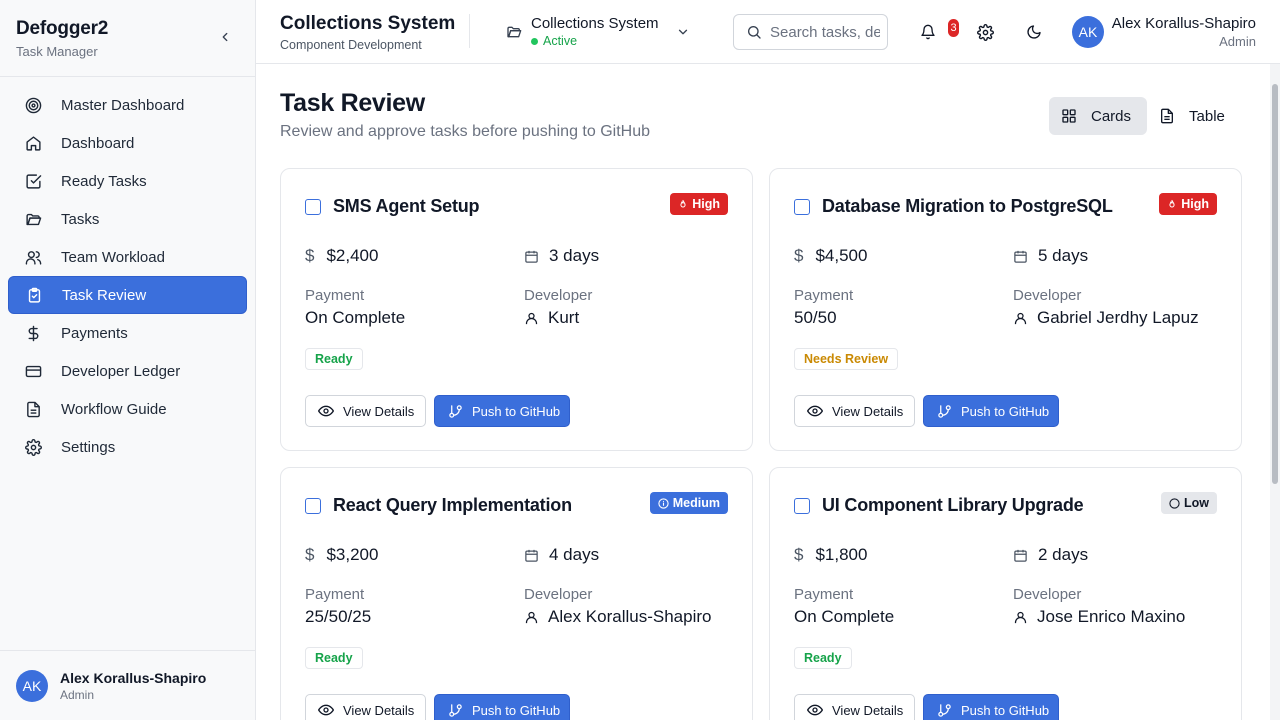  I want to click on sidebar-user: AK Alex Korallus-Shapiro Admin, so click(127, 685).